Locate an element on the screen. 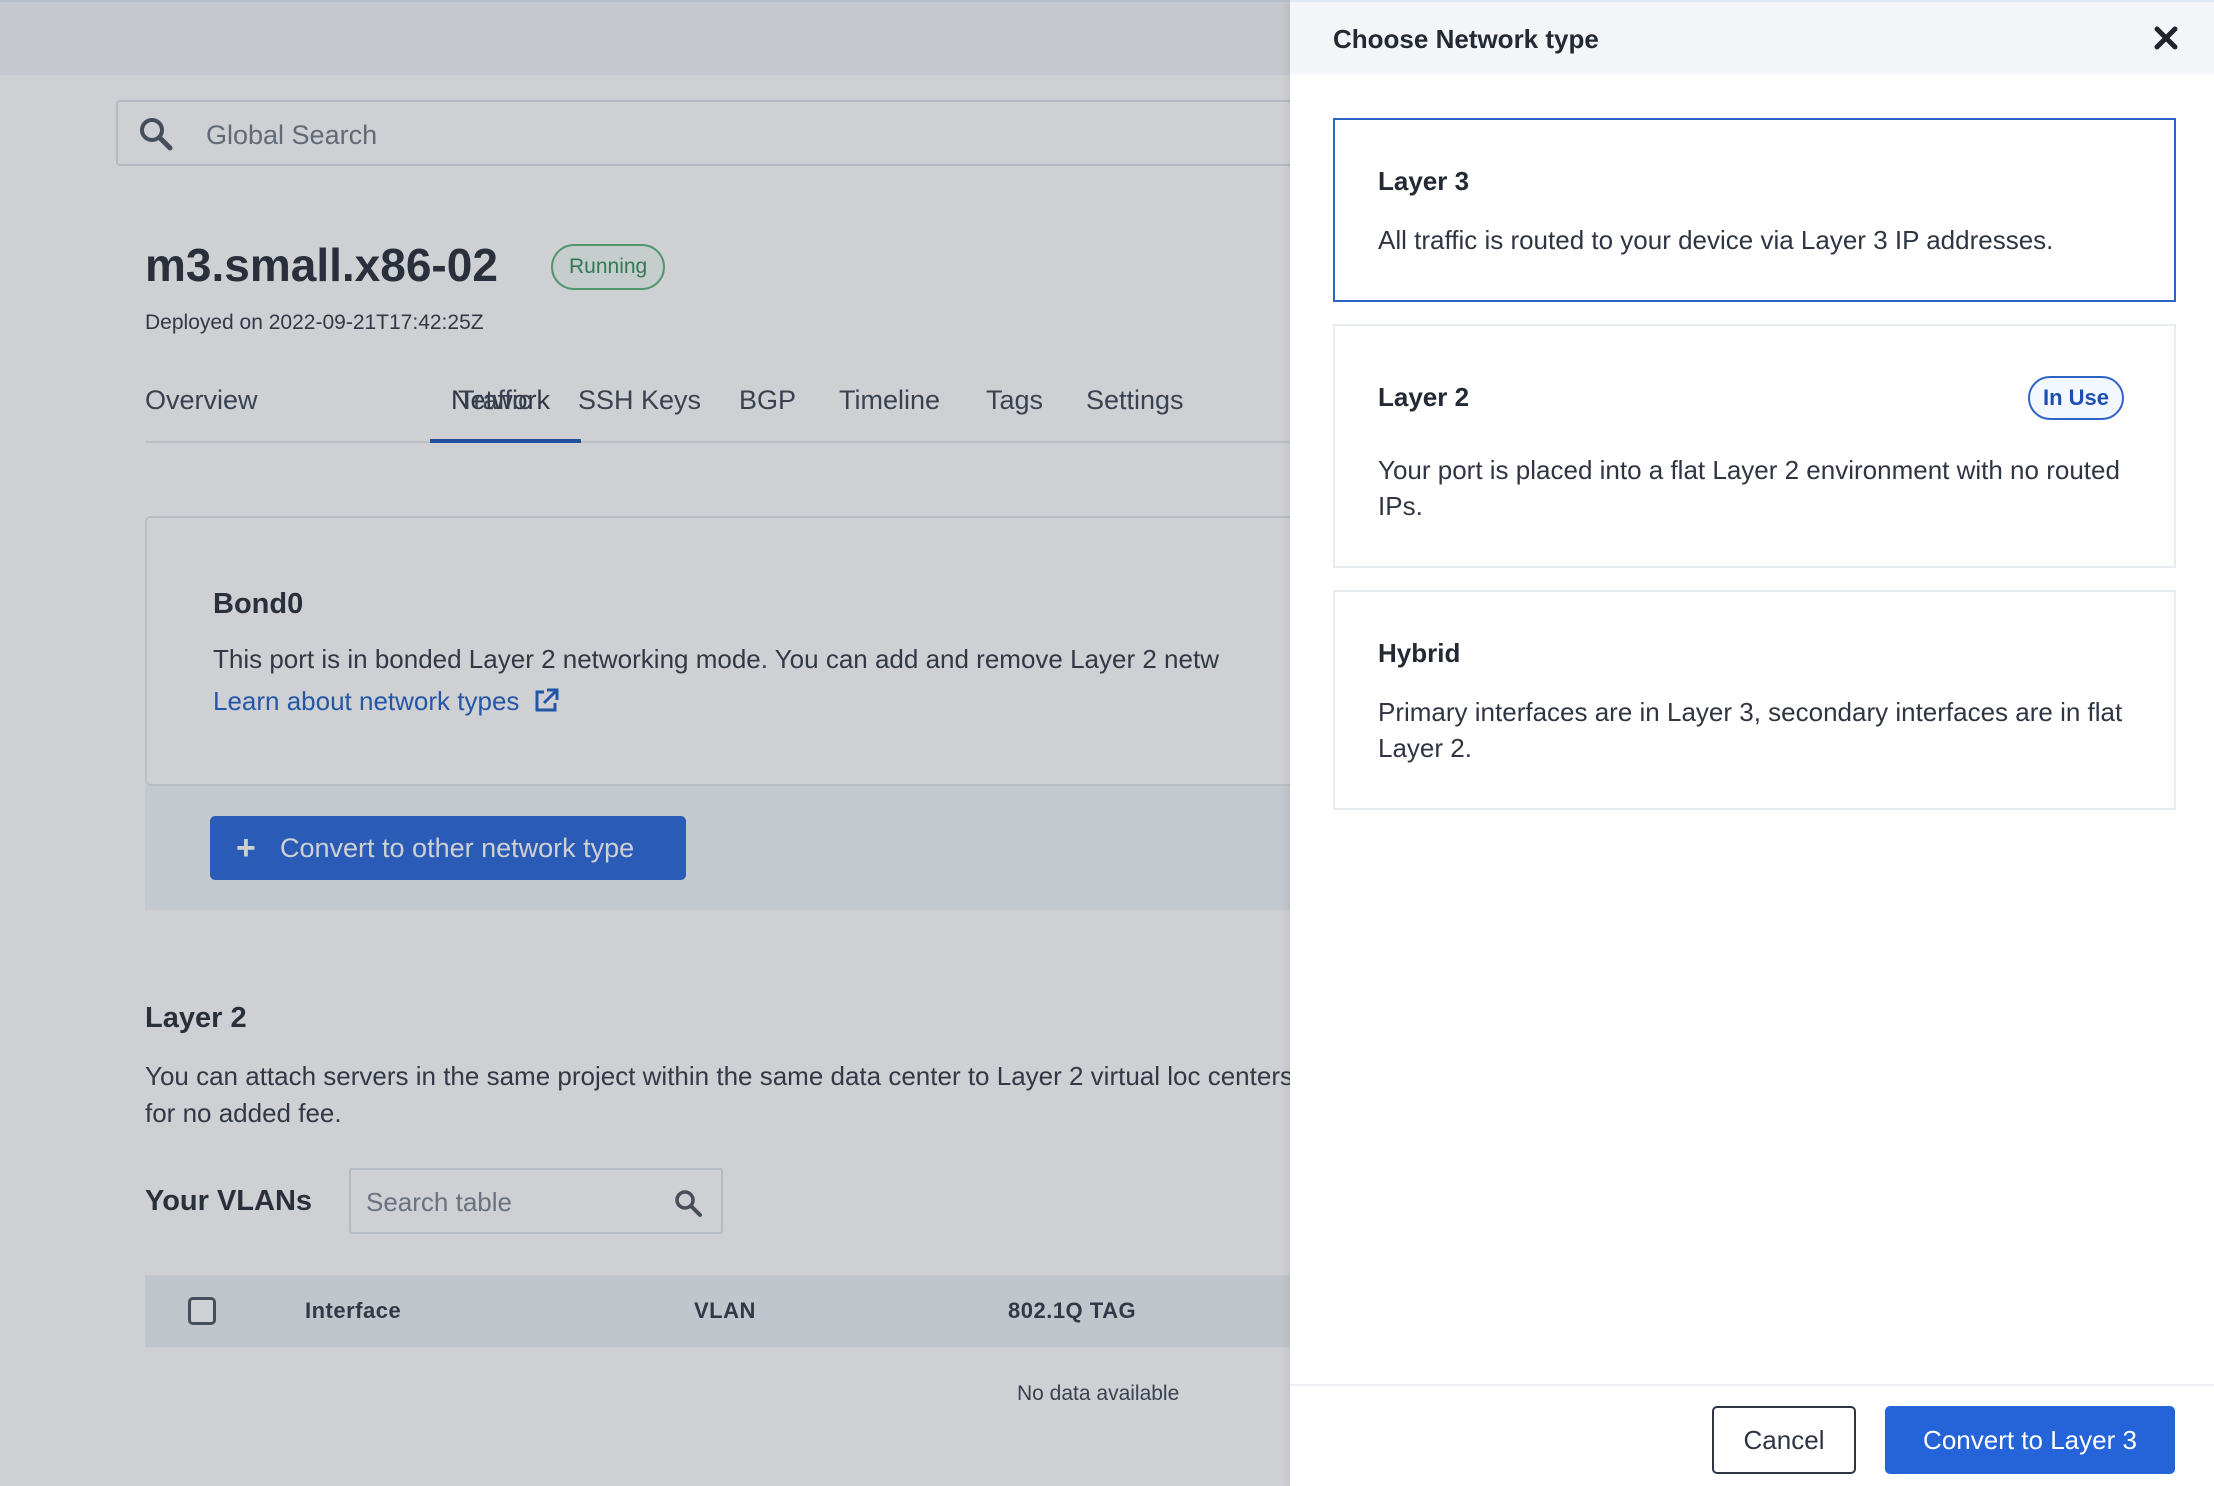 The image size is (2214, 1486). drawer-header: Choose Network type is located at coordinates (1752, 37).